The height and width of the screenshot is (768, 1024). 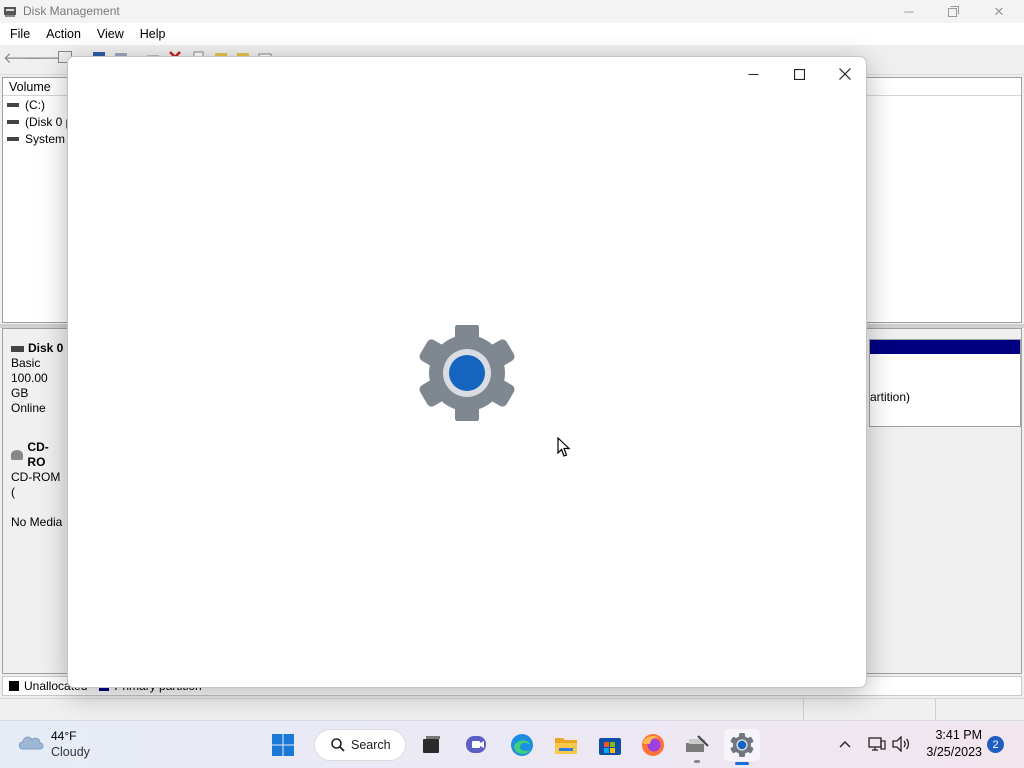 What do you see at coordinates (890, 397) in the screenshot?
I see `partition-label: artition)` at bounding box center [890, 397].